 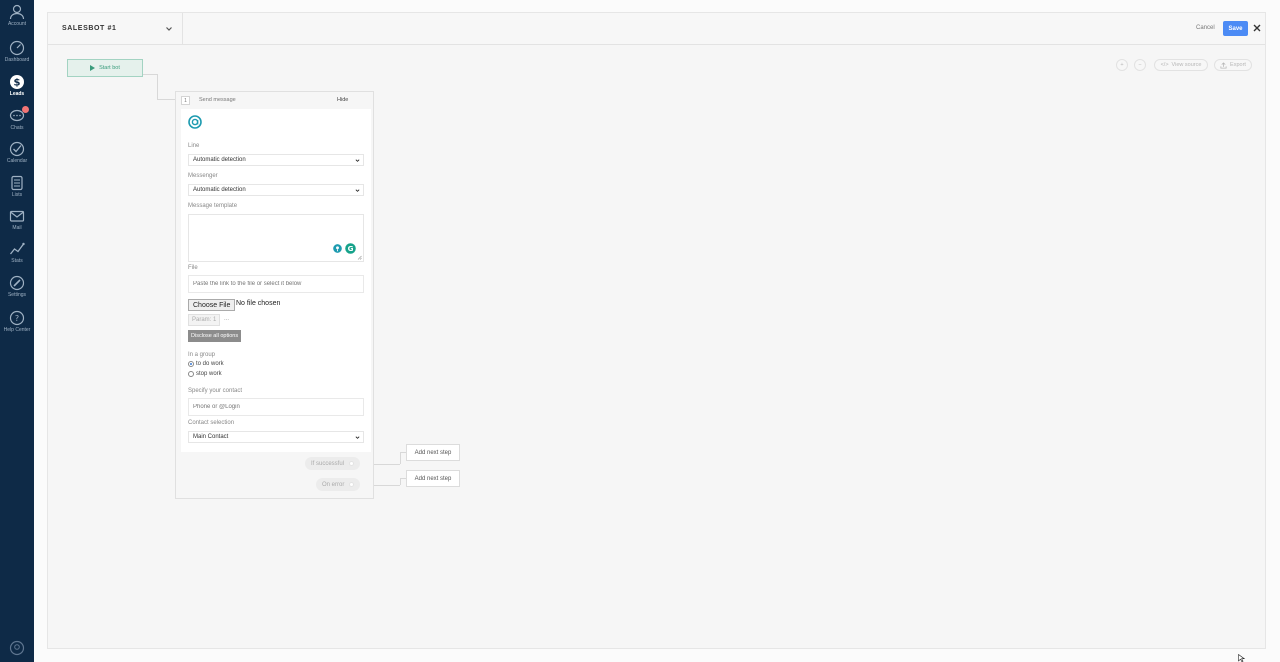 I want to click on nav-item-leads: $ Leads, so click(x=17, y=86).